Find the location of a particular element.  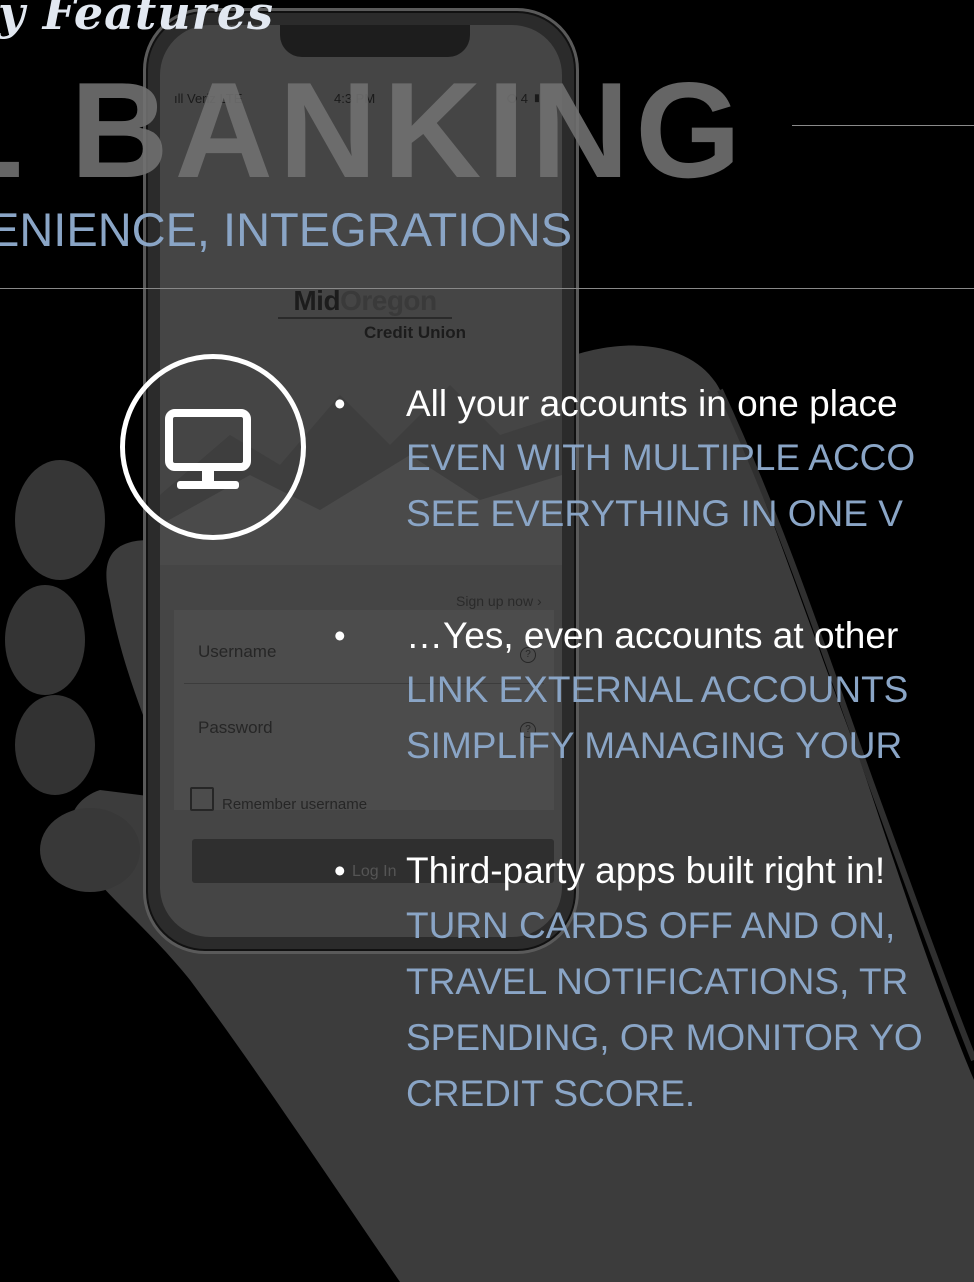

feature-icon-circle is located at coordinates (213, 447).